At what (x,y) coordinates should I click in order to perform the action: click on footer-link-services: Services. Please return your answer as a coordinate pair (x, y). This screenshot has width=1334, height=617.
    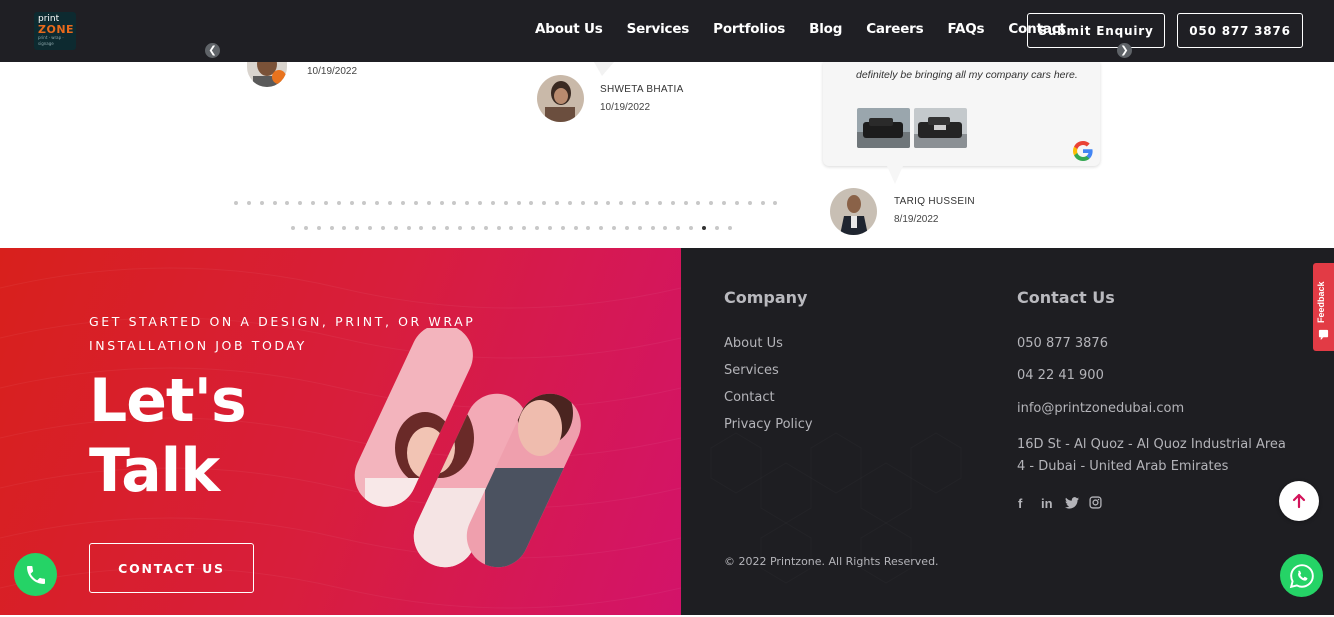
    Looking at the image, I should click on (751, 370).